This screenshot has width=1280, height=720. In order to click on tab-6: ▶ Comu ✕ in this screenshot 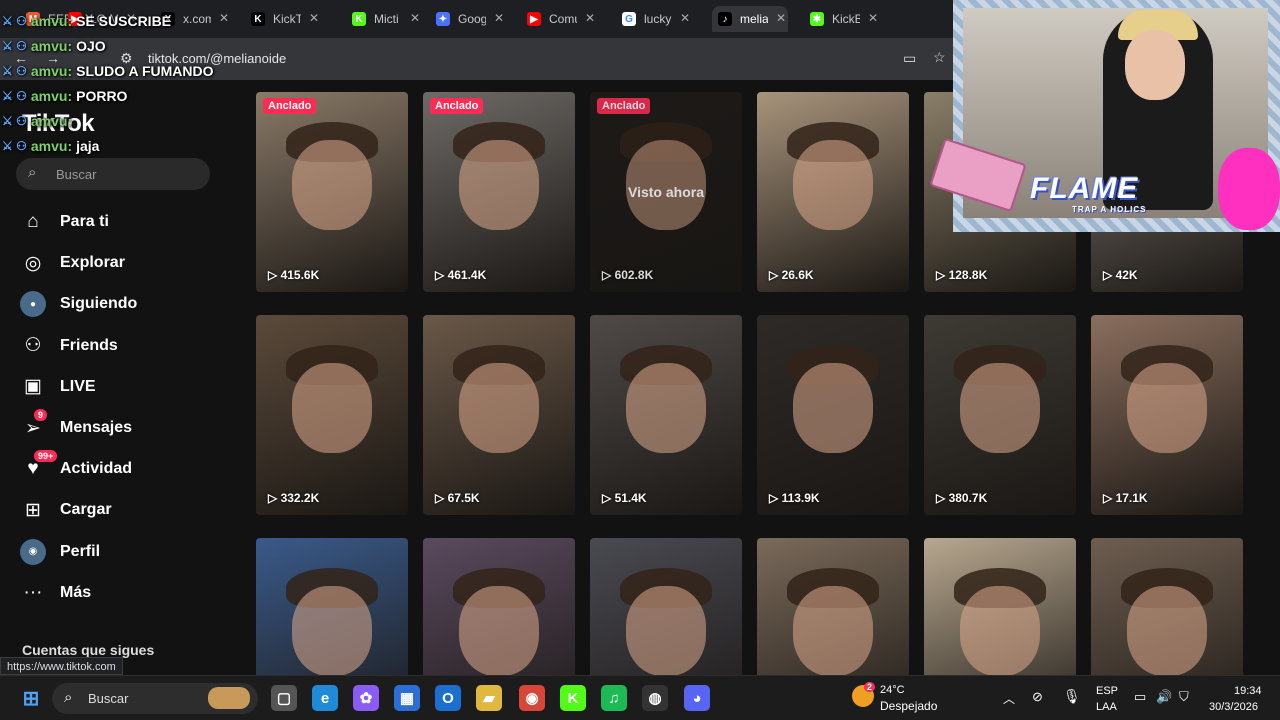, I will do `click(559, 19)`.